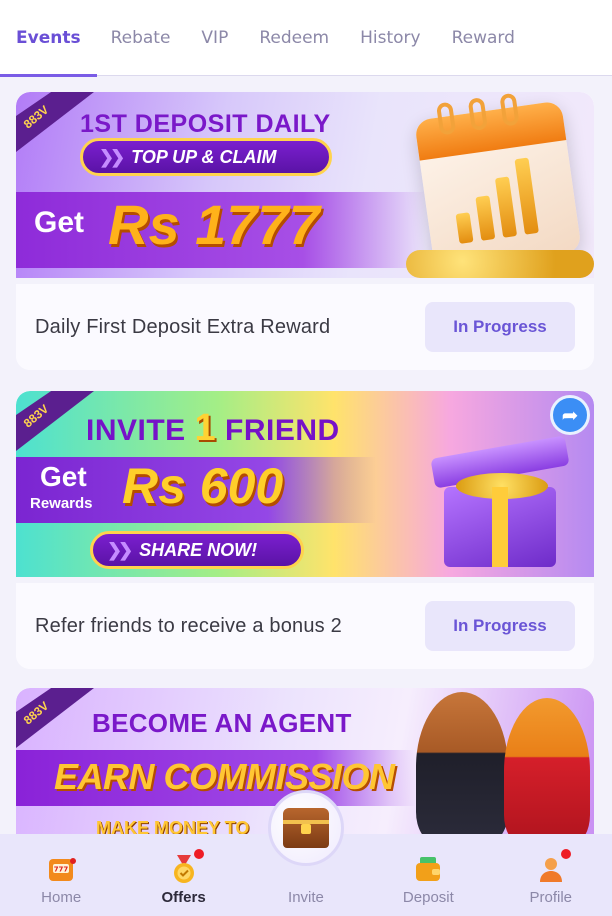 The height and width of the screenshot is (916, 612). I want to click on nav-label: Offers, so click(183, 897).